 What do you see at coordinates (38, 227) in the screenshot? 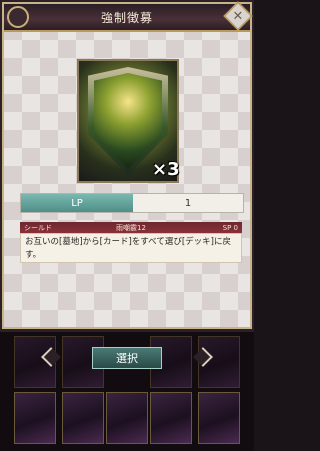
I see `card-type: シールド` at bounding box center [38, 227].